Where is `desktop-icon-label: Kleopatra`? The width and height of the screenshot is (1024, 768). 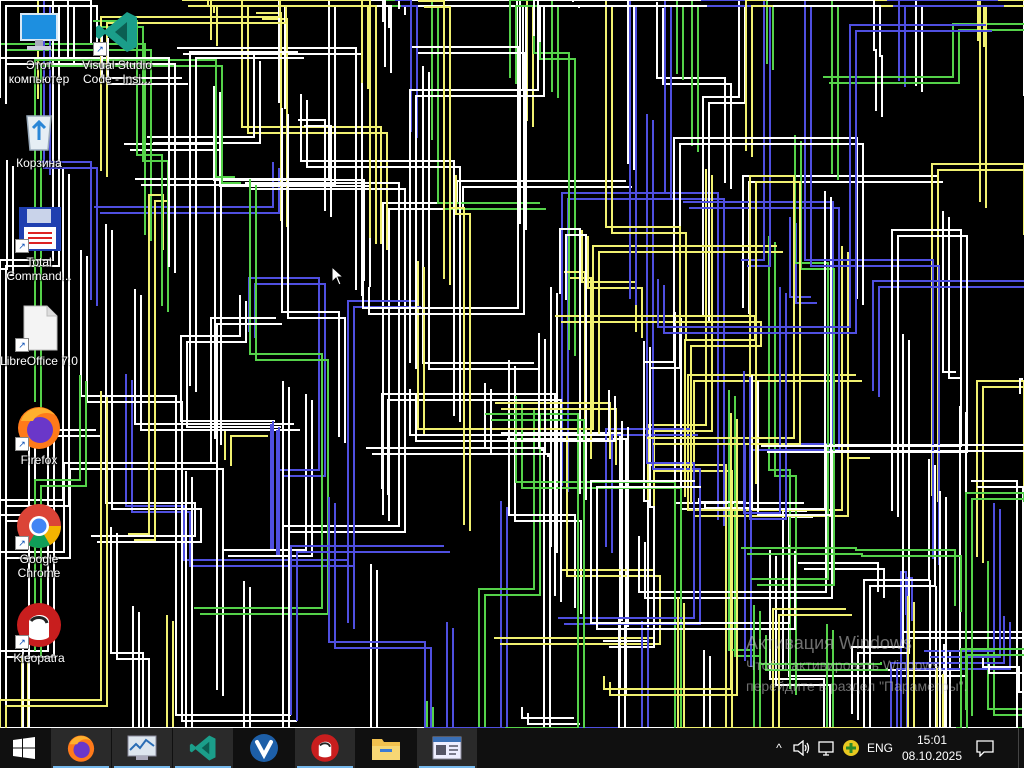 desktop-icon-label: Kleopatra is located at coordinates (39, 658).